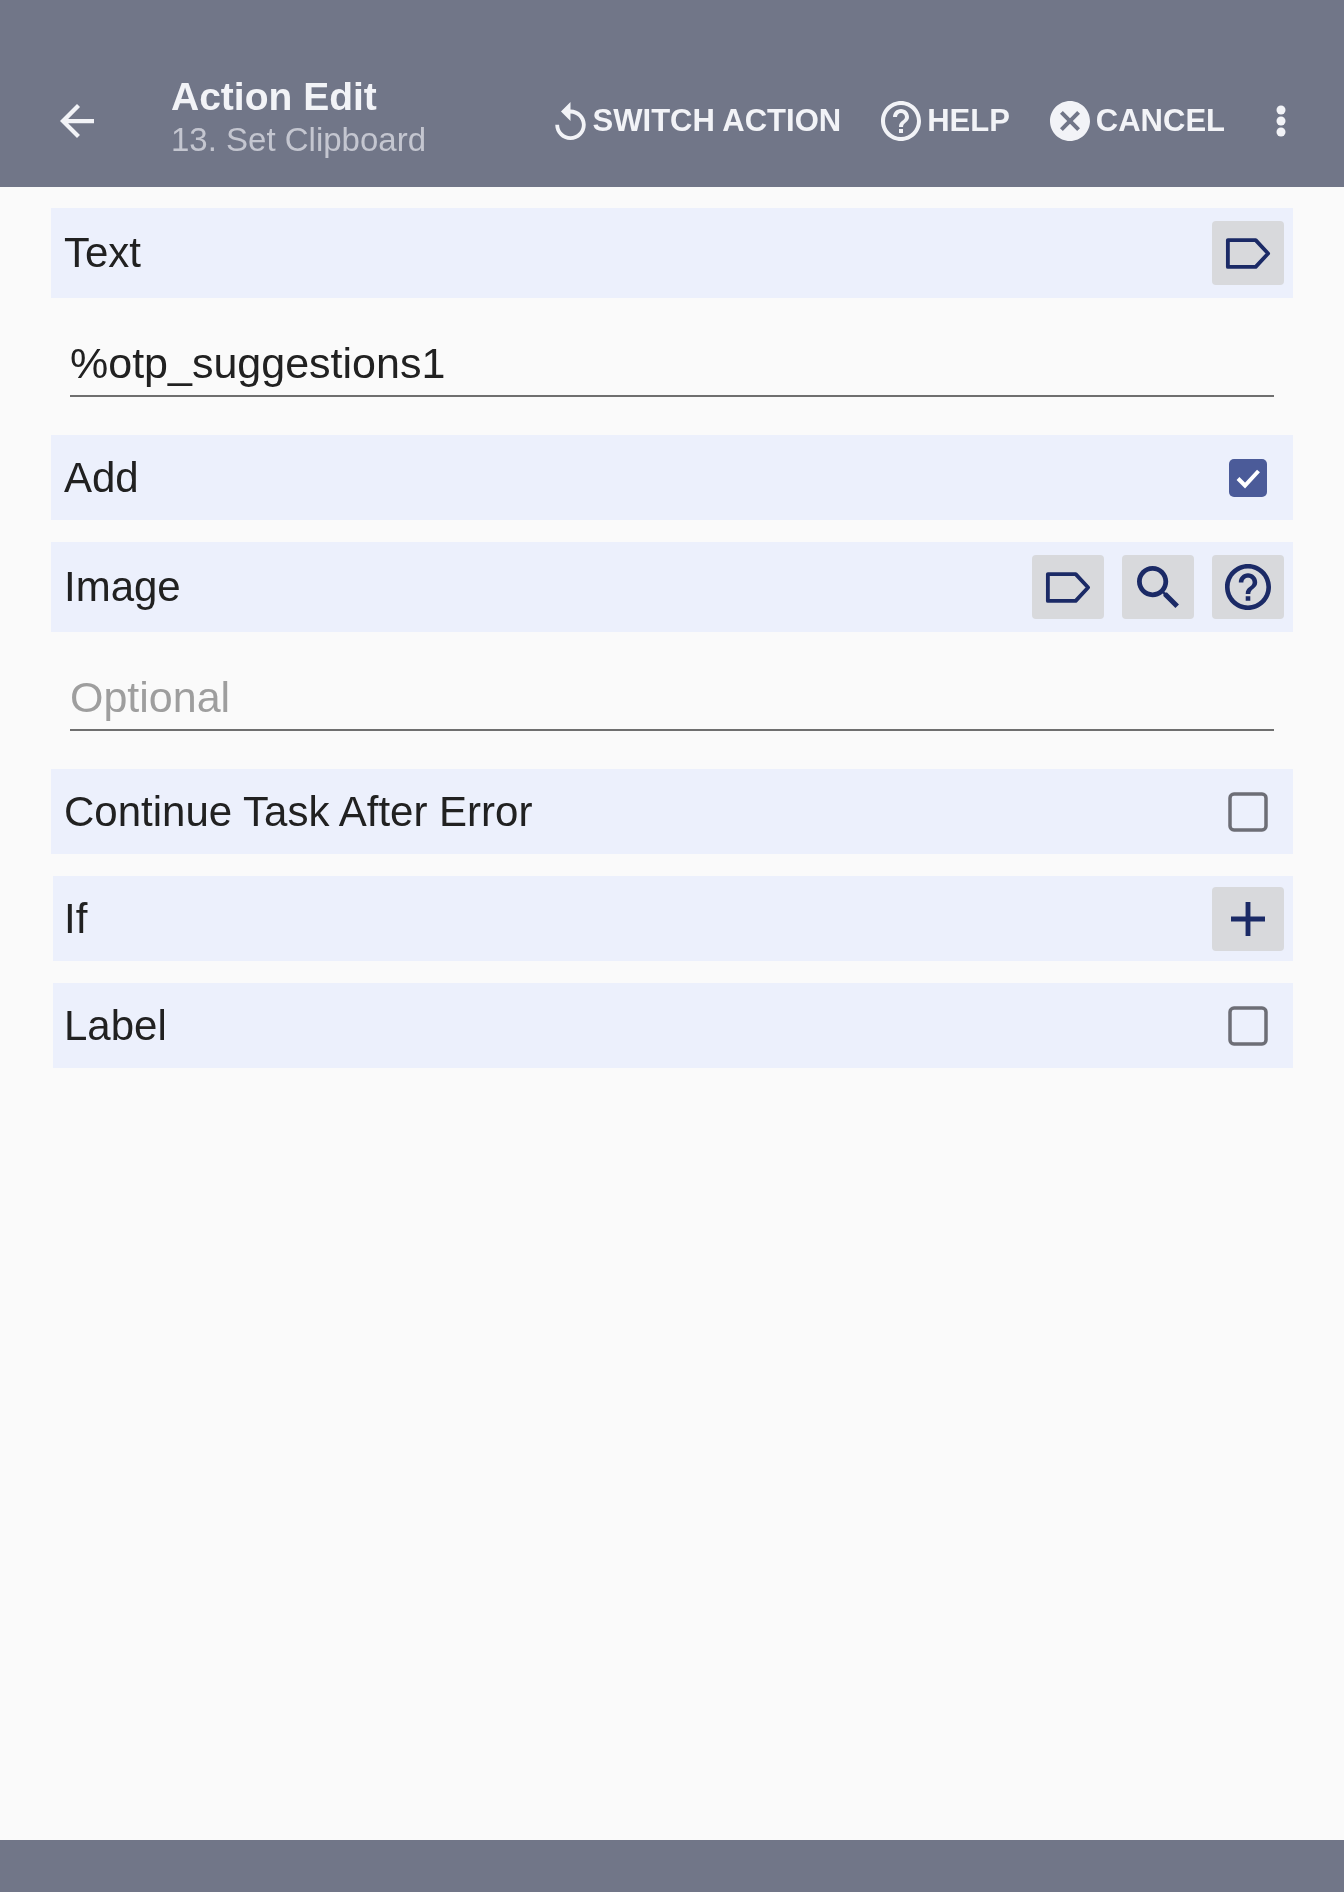  I want to click on more-options-icon, so click(1281, 120).